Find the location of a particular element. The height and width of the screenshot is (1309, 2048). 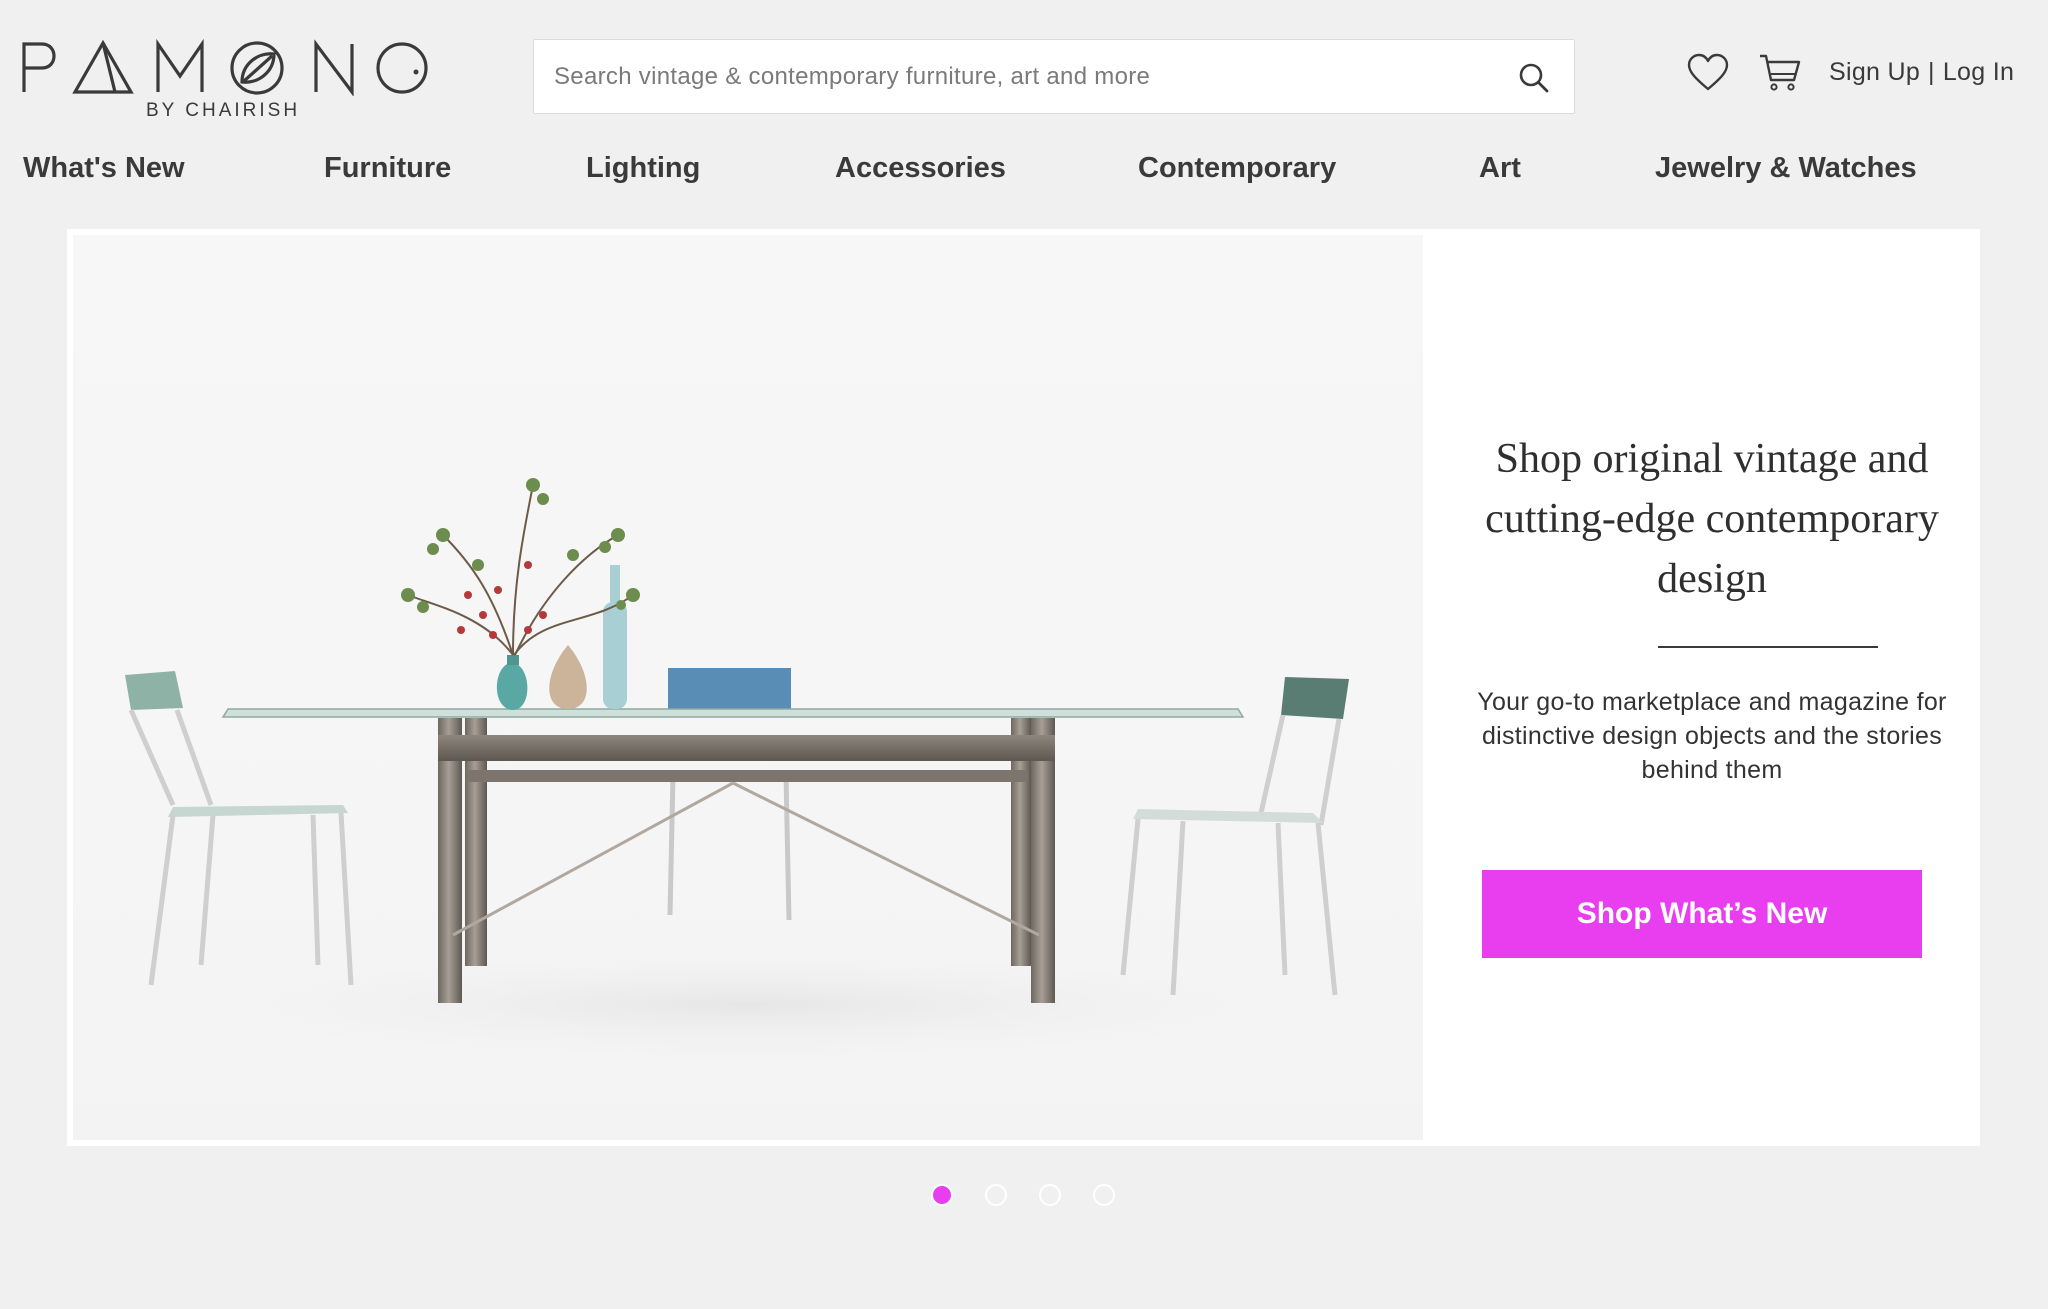

nav-item-contemporary: Contemporary is located at coordinates (1237, 168).